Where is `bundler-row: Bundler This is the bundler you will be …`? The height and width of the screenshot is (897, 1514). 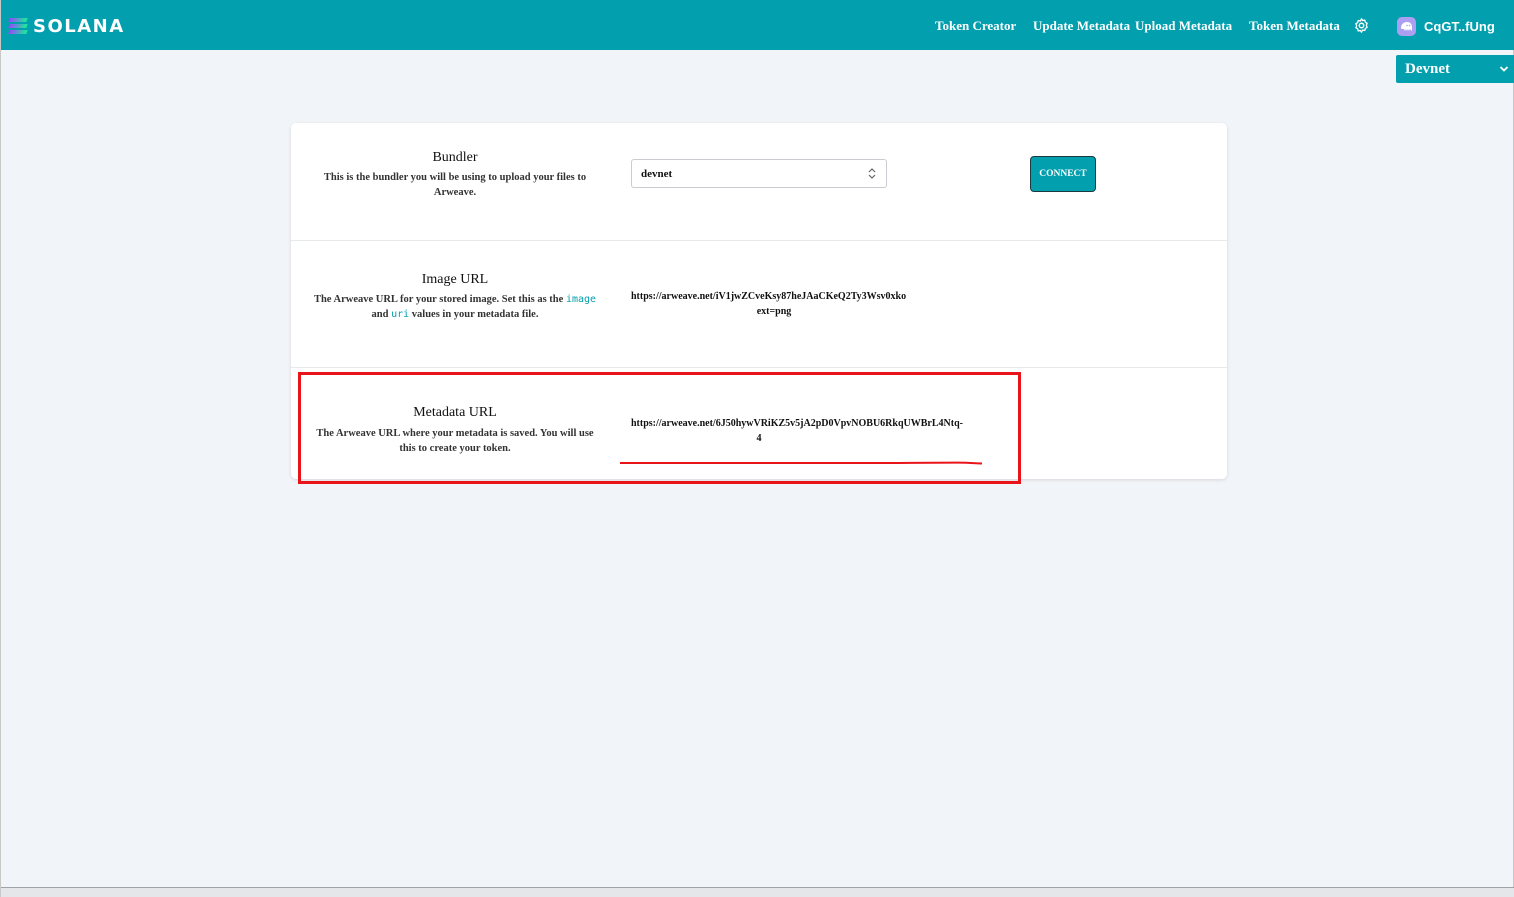
bundler-row: Bundler This is the bundler you will be … is located at coordinates (759, 182).